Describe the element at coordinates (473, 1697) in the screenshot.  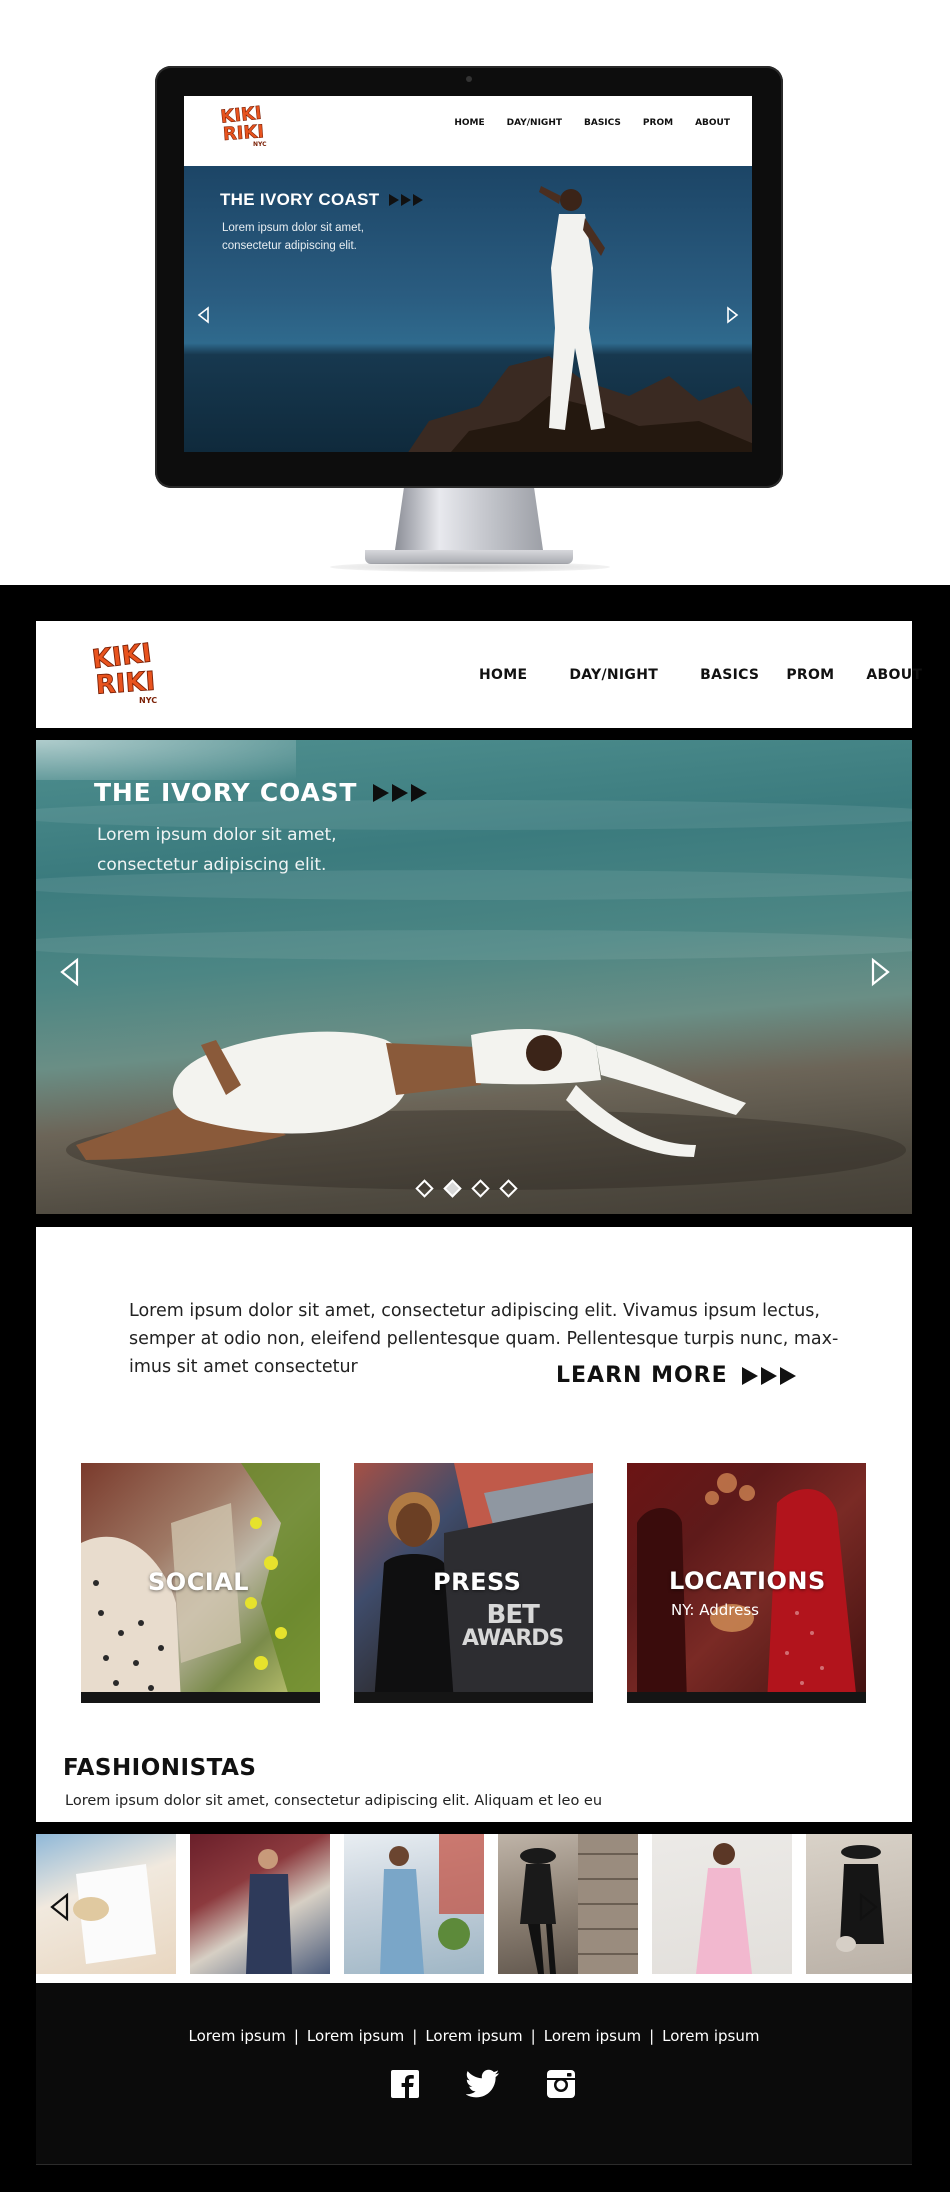
I see `card-press-bar` at that location.